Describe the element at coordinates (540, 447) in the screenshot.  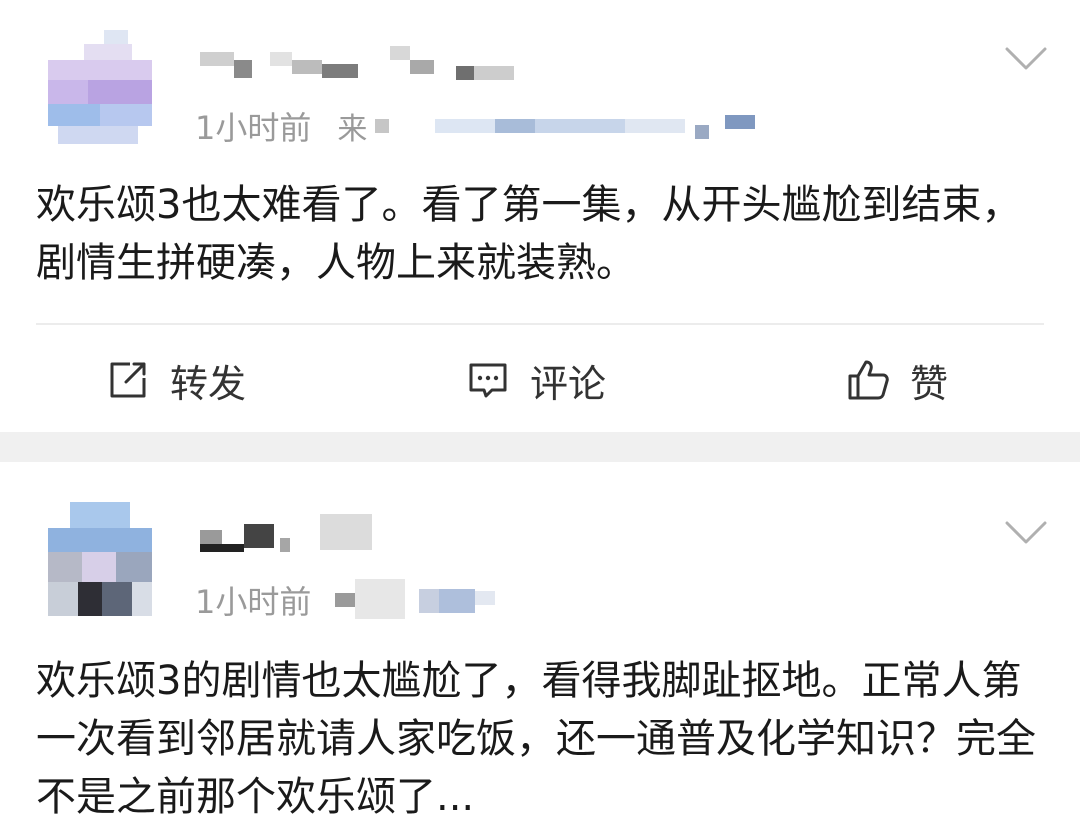
I see `feed-separator` at that location.